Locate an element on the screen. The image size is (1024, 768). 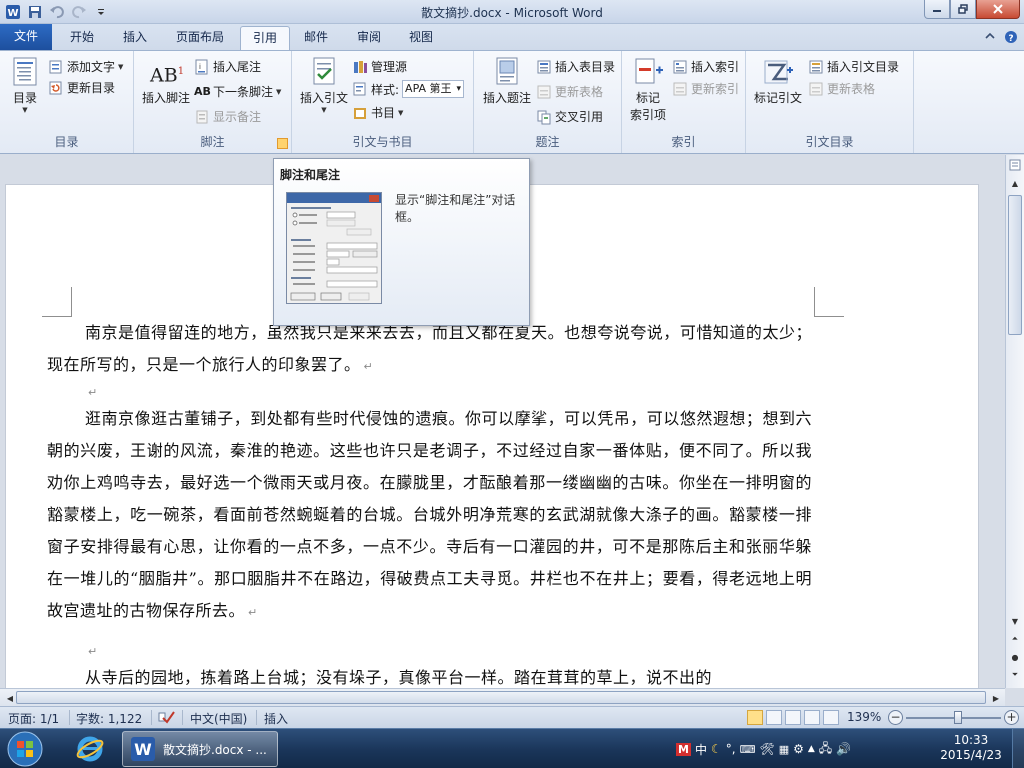
insert-table-of-figures-button: 插入表目录 is located at coordinates (575, 66).